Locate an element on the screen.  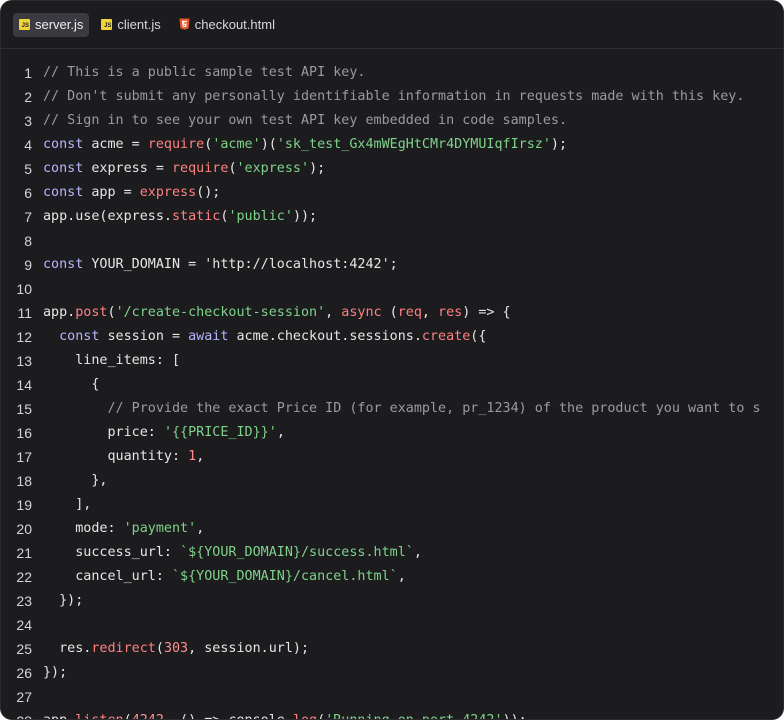
code-token: create is located at coordinates (446, 336).